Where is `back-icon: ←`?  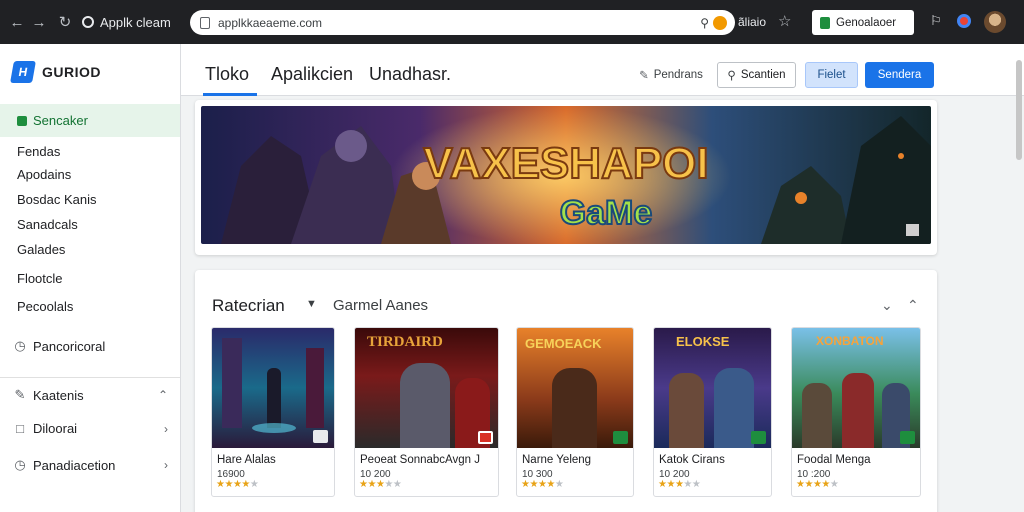
back-icon: ← is located at coordinates (17, 22).